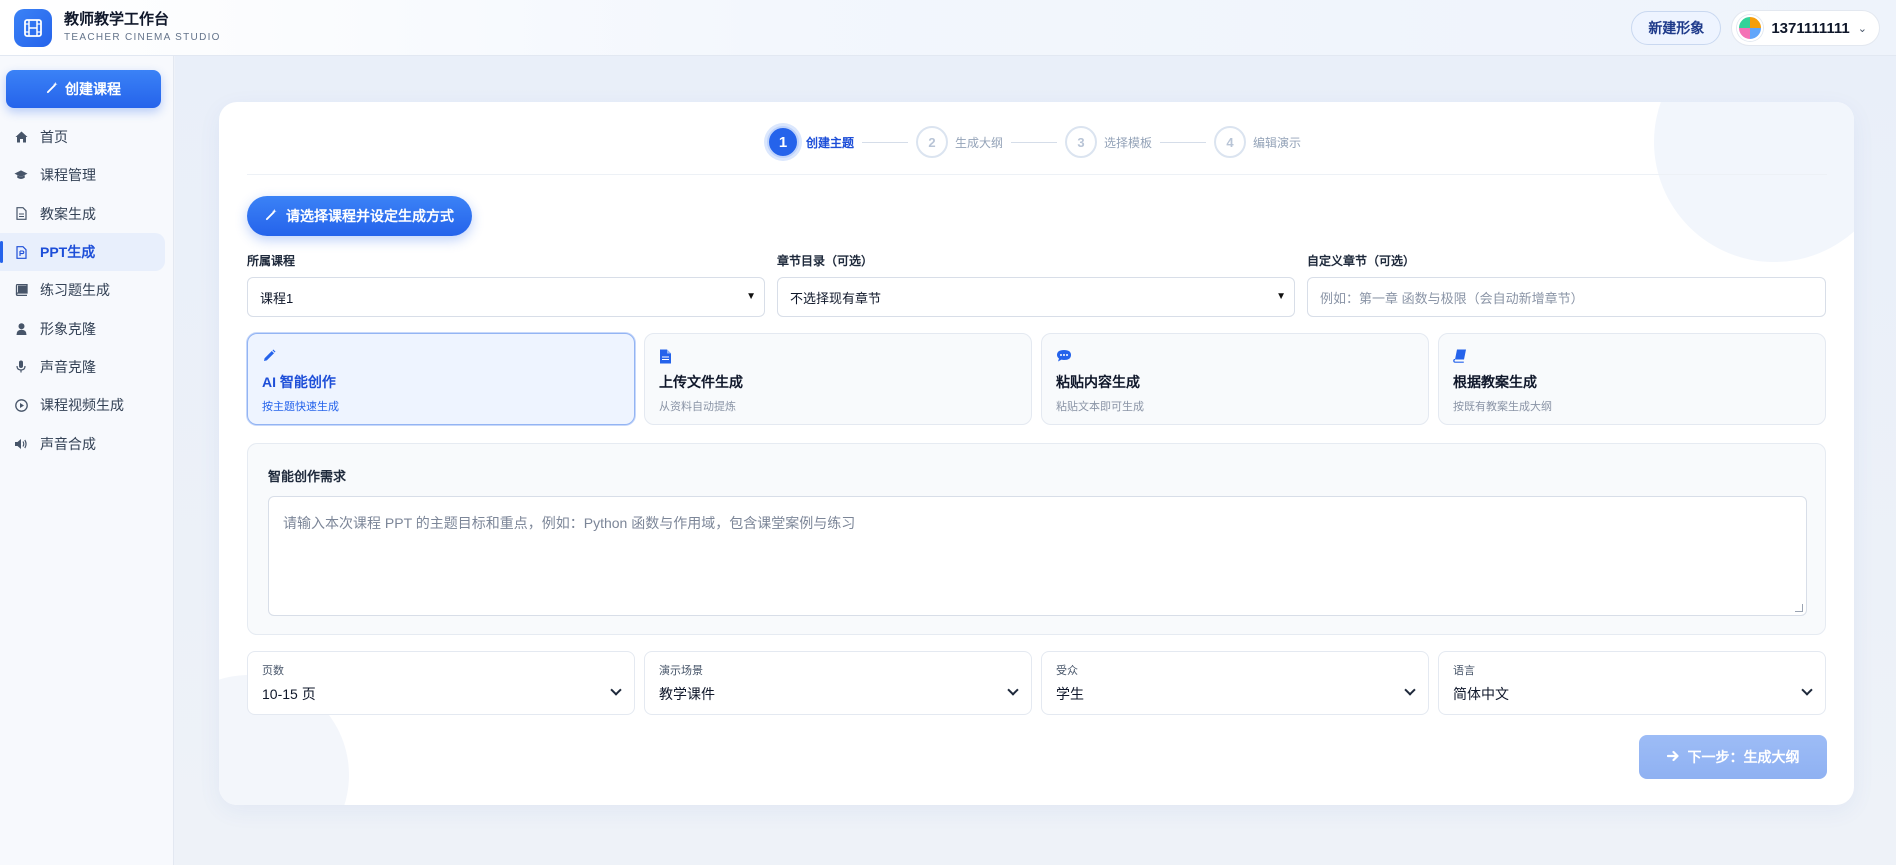 This screenshot has width=1896, height=865. Describe the element at coordinates (1067, 671) in the screenshot. I see `option-label: 受众` at that location.